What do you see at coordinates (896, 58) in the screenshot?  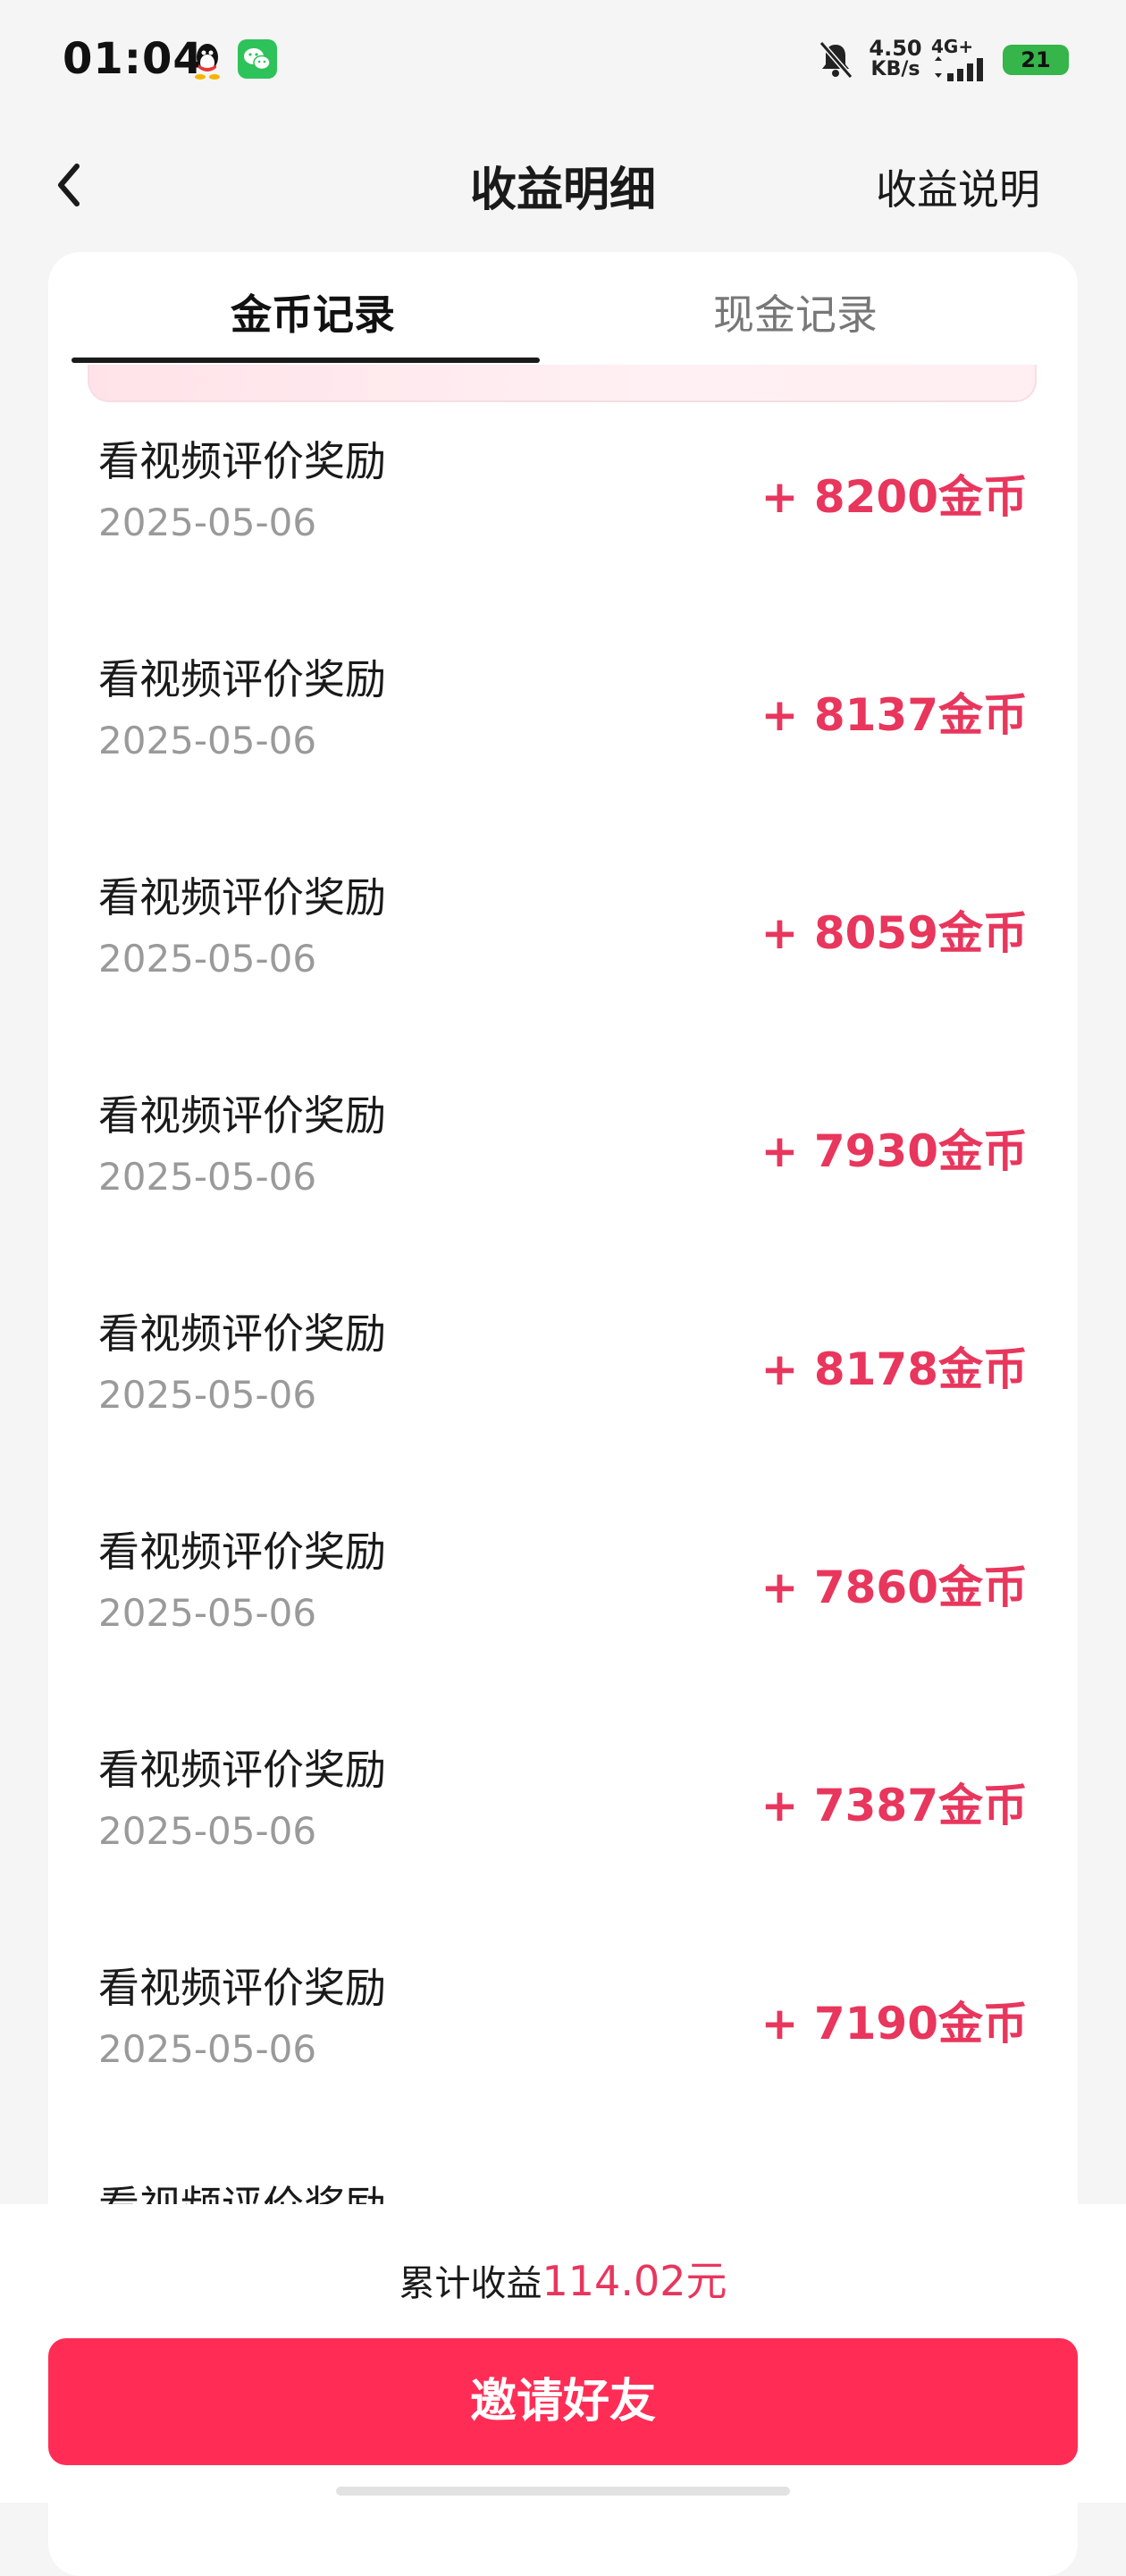 I see `net-speed: 4.50 KB/s` at bounding box center [896, 58].